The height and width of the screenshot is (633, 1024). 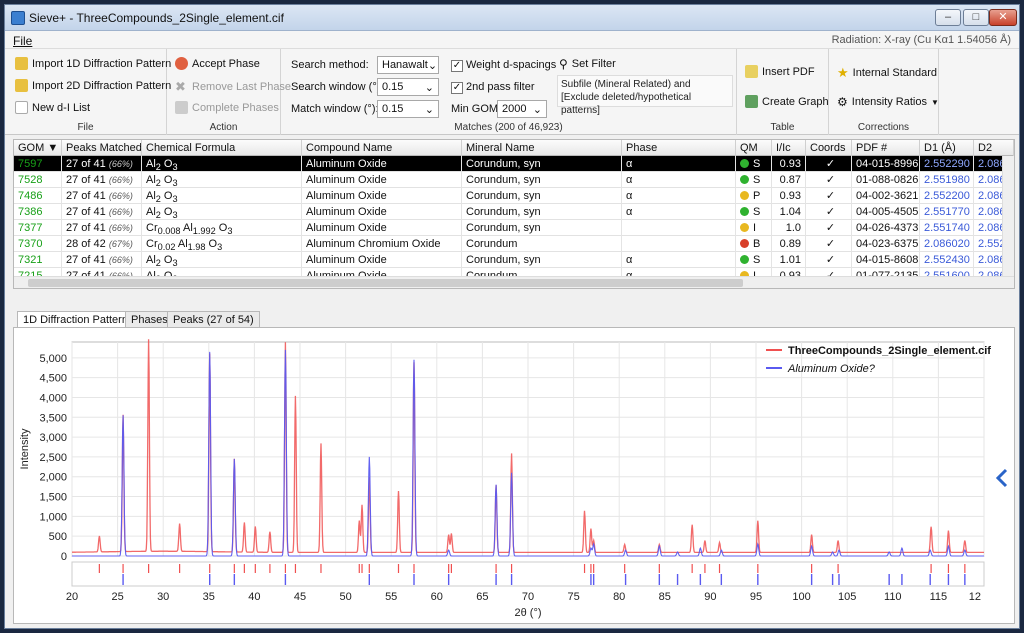 I want to click on maximize-button: □, so click(x=976, y=17).